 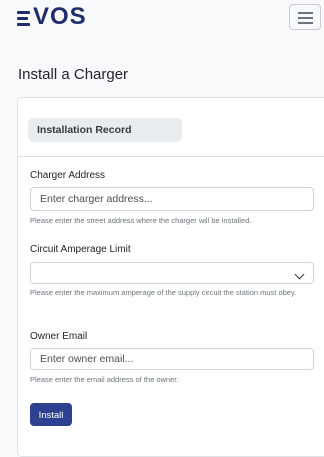 I want to click on install-button: Install, so click(x=51, y=414).